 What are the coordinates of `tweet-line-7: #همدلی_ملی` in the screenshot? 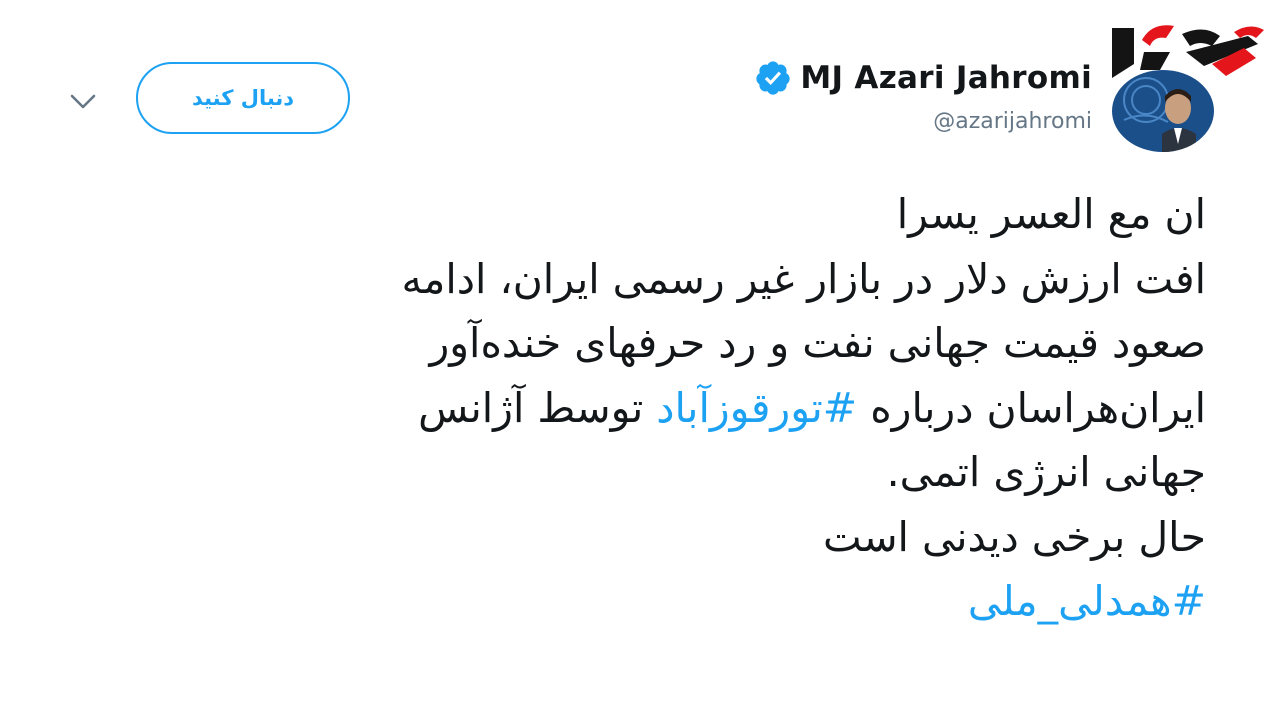 It's located at (666, 601).